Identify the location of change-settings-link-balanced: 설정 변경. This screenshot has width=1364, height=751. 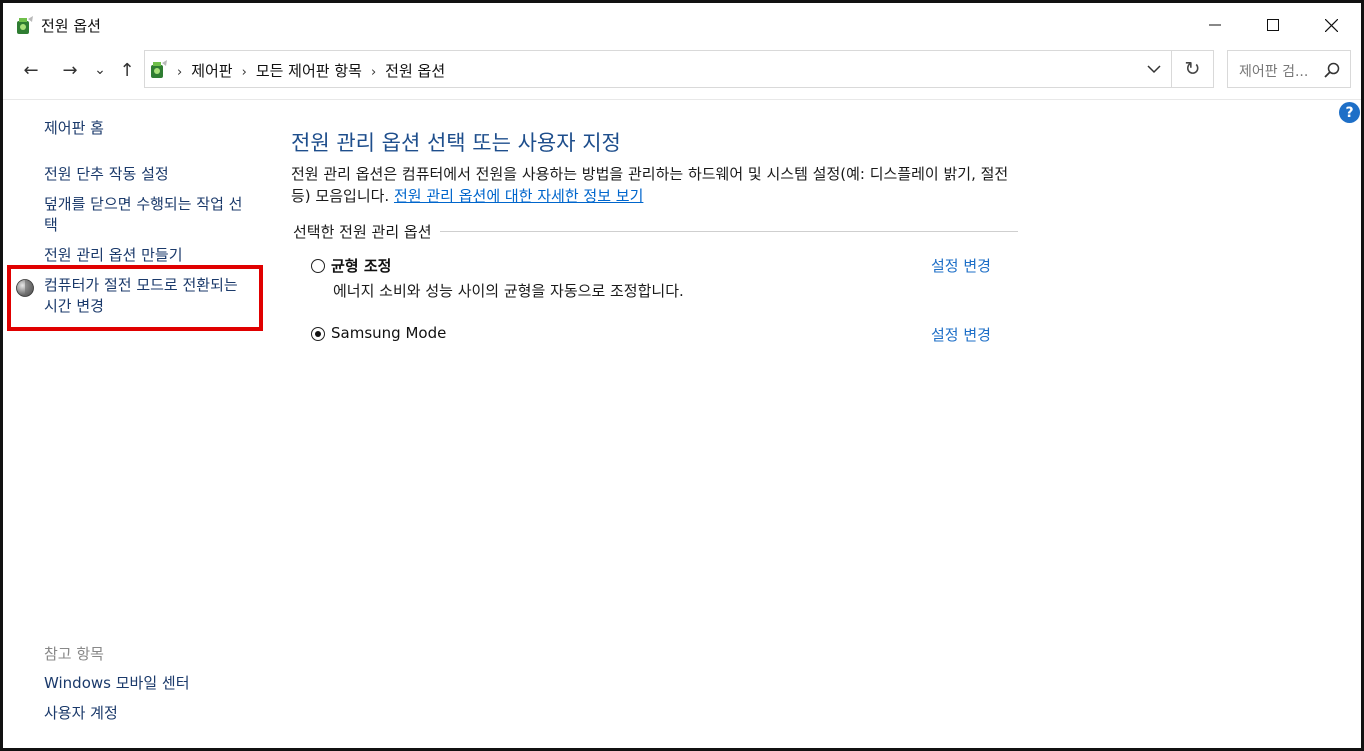
(961, 265).